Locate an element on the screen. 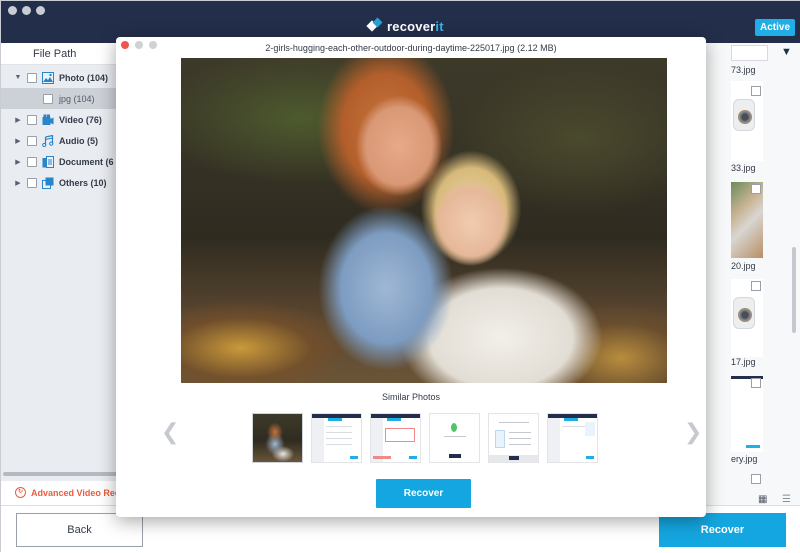 This screenshot has height=553, width=800. recover-button: Recover is located at coordinates (722, 530).